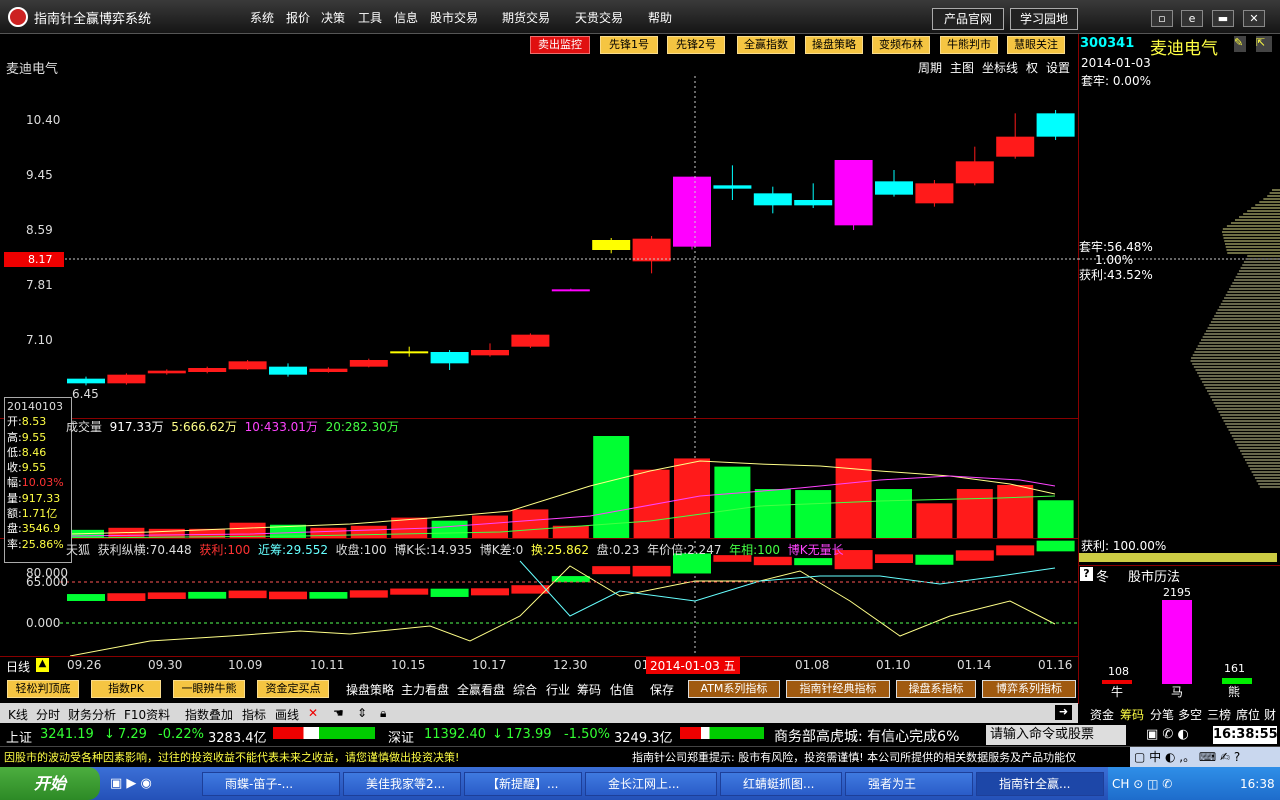  What do you see at coordinates (936, 689) in the screenshot?
I see `trading-indicator-button: 操盘系指标` at bounding box center [936, 689].